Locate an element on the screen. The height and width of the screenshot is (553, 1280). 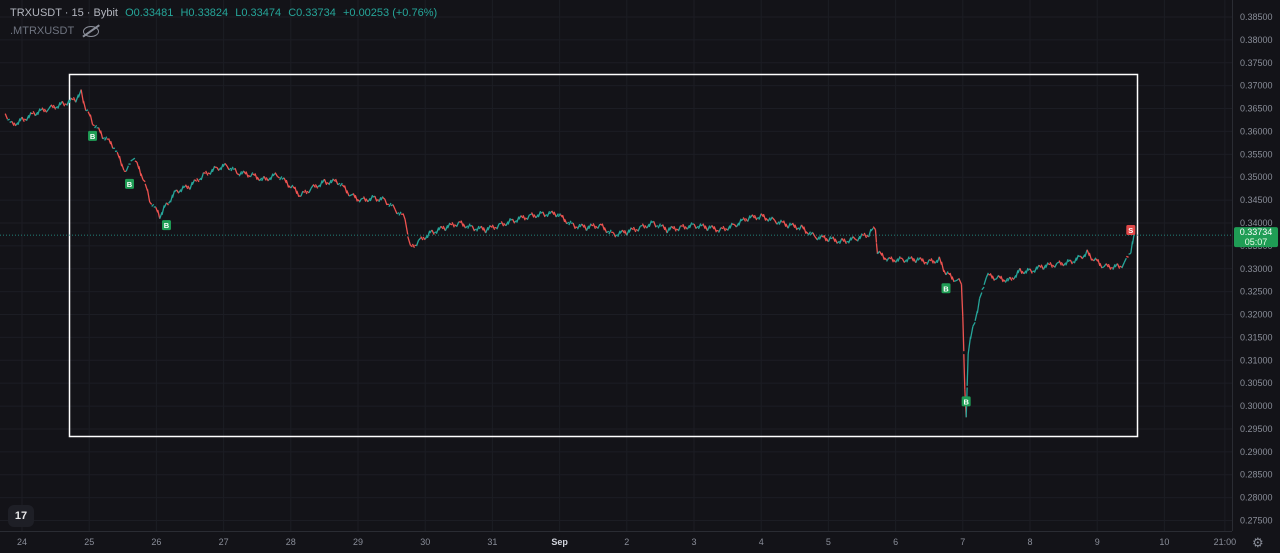
current-price-label: 0.33734 is located at coordinates (1256, 232).